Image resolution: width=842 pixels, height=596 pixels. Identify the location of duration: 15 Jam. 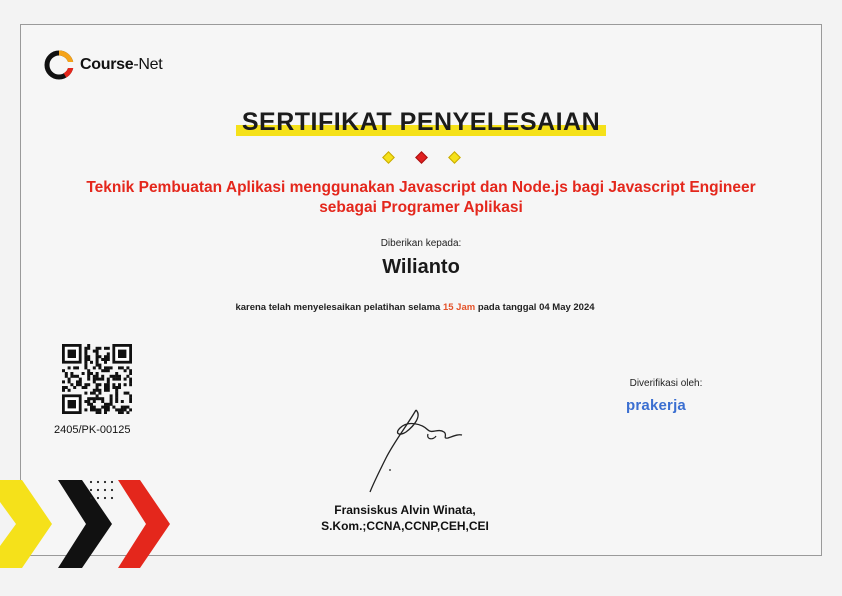
(459, 307).